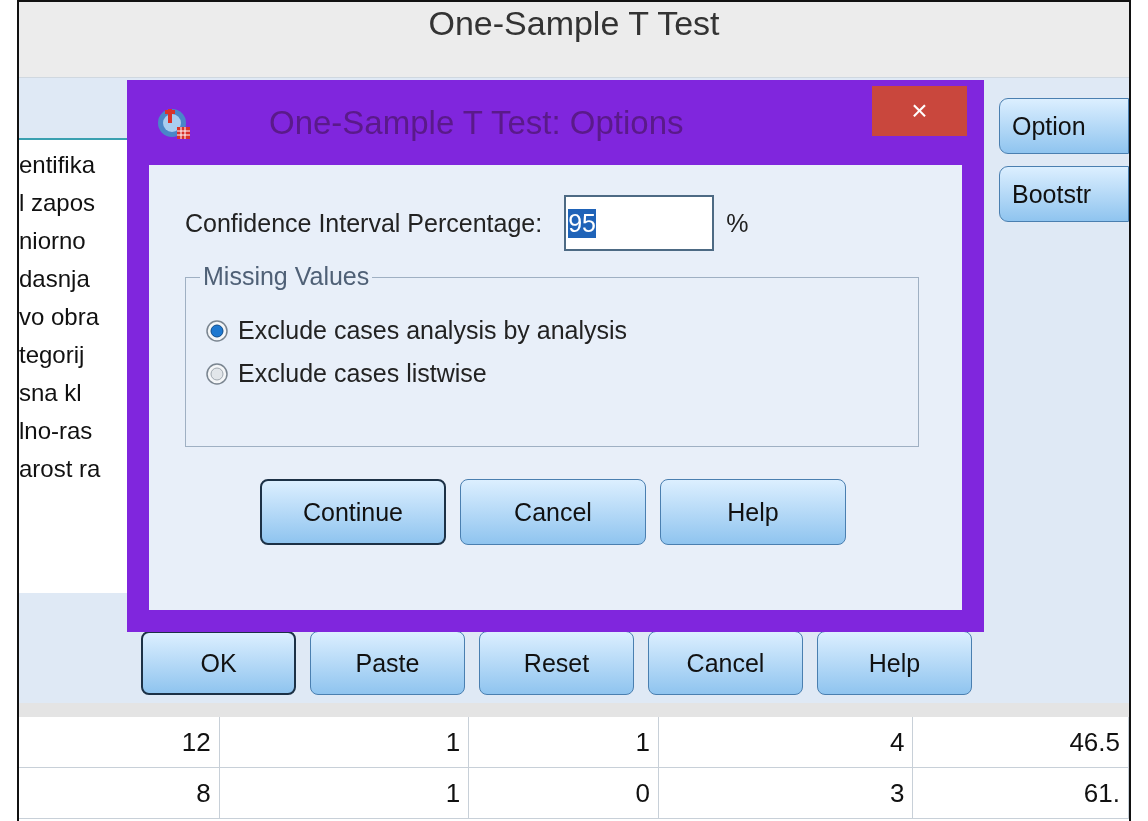 Image resolution: width=1148 pixels, height=821 pixels. What do you see at coordinates (564, 793) in the screenshot?
I see `table-cell: 0` at bounding box center [564, 793].